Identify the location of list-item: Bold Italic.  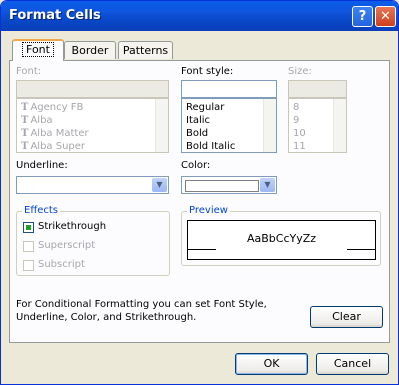
(210, 146).